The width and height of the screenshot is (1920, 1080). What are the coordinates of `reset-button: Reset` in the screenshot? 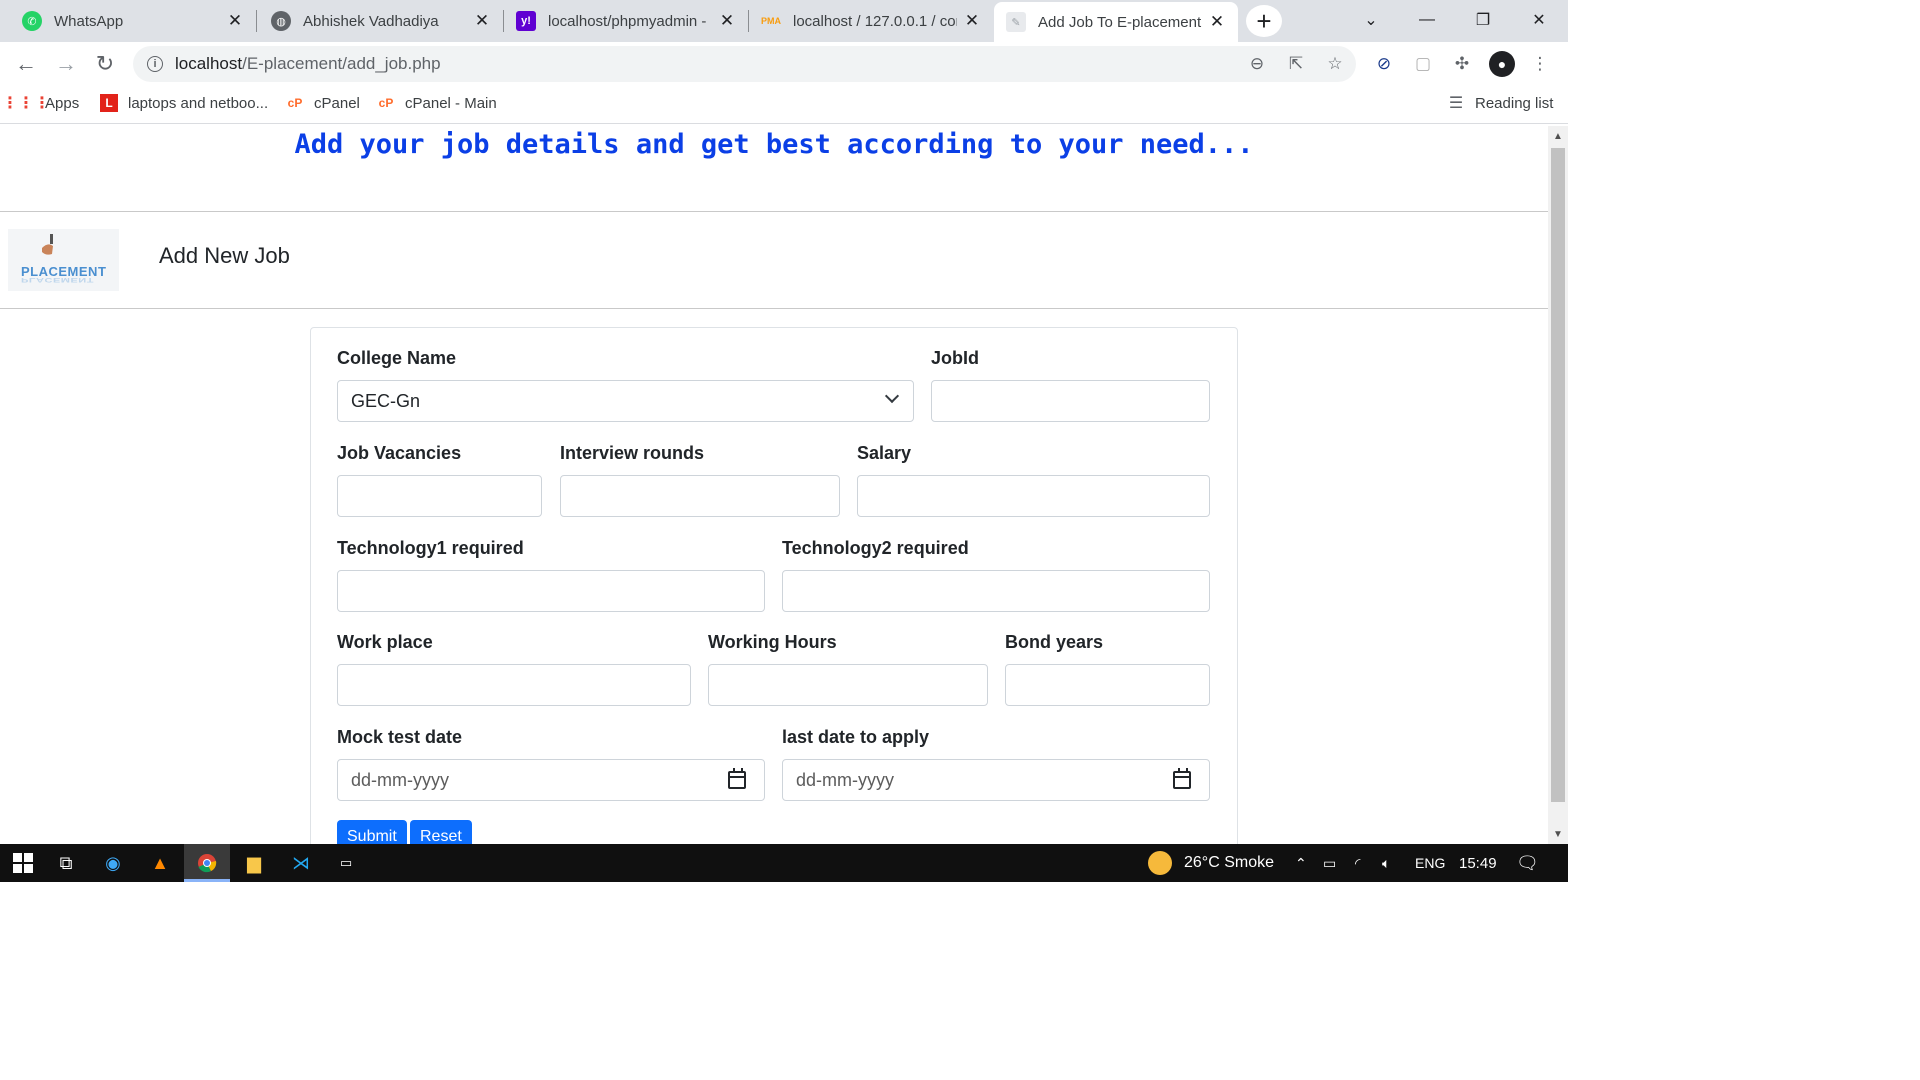 It's located at (441, 832).